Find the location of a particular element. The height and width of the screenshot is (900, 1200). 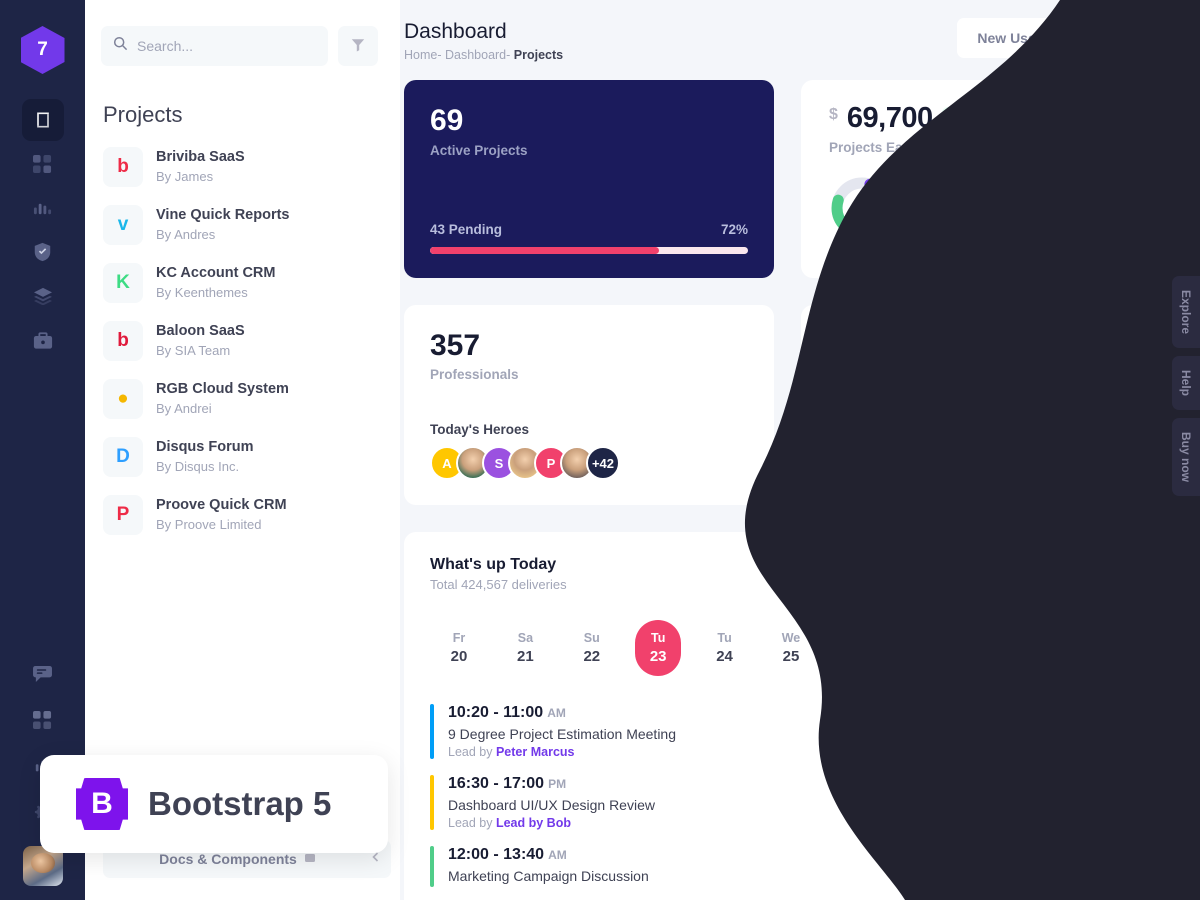

day-cell-active: Tu 23 is located at coordinates (658, 648).